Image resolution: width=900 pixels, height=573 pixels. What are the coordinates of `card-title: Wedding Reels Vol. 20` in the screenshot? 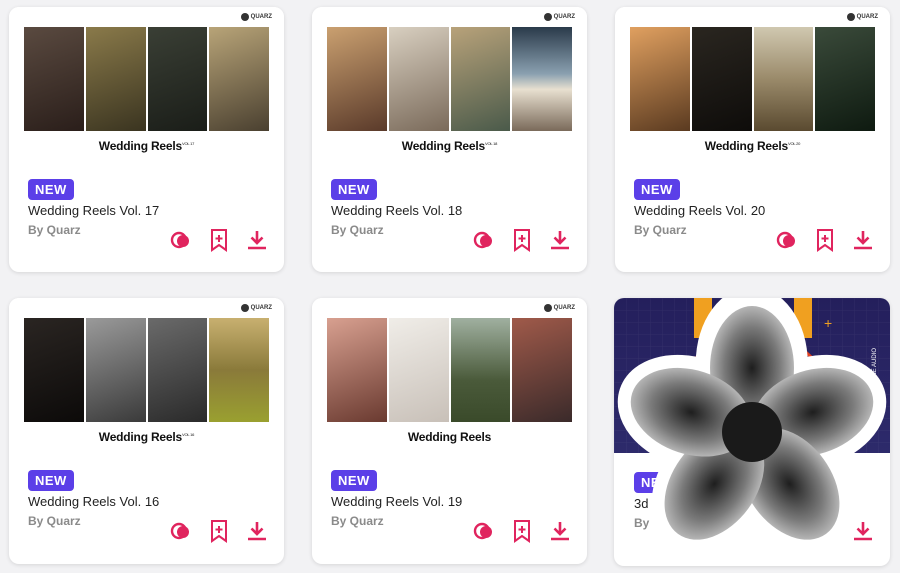 It's located at (699, 210).